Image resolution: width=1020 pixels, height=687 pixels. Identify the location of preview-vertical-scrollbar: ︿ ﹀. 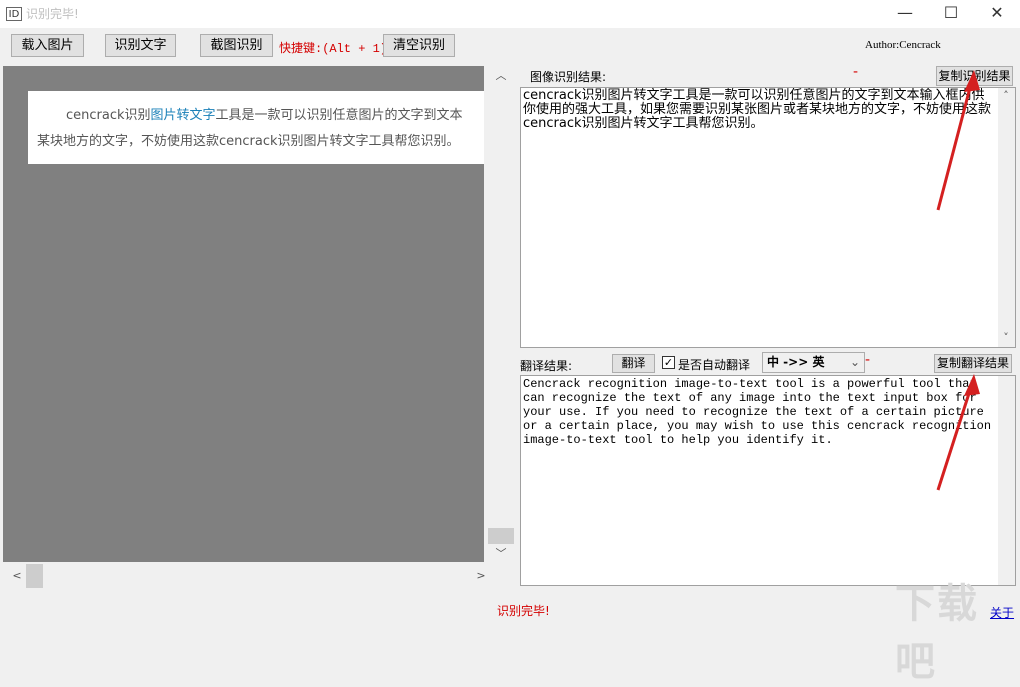
(501, 314).